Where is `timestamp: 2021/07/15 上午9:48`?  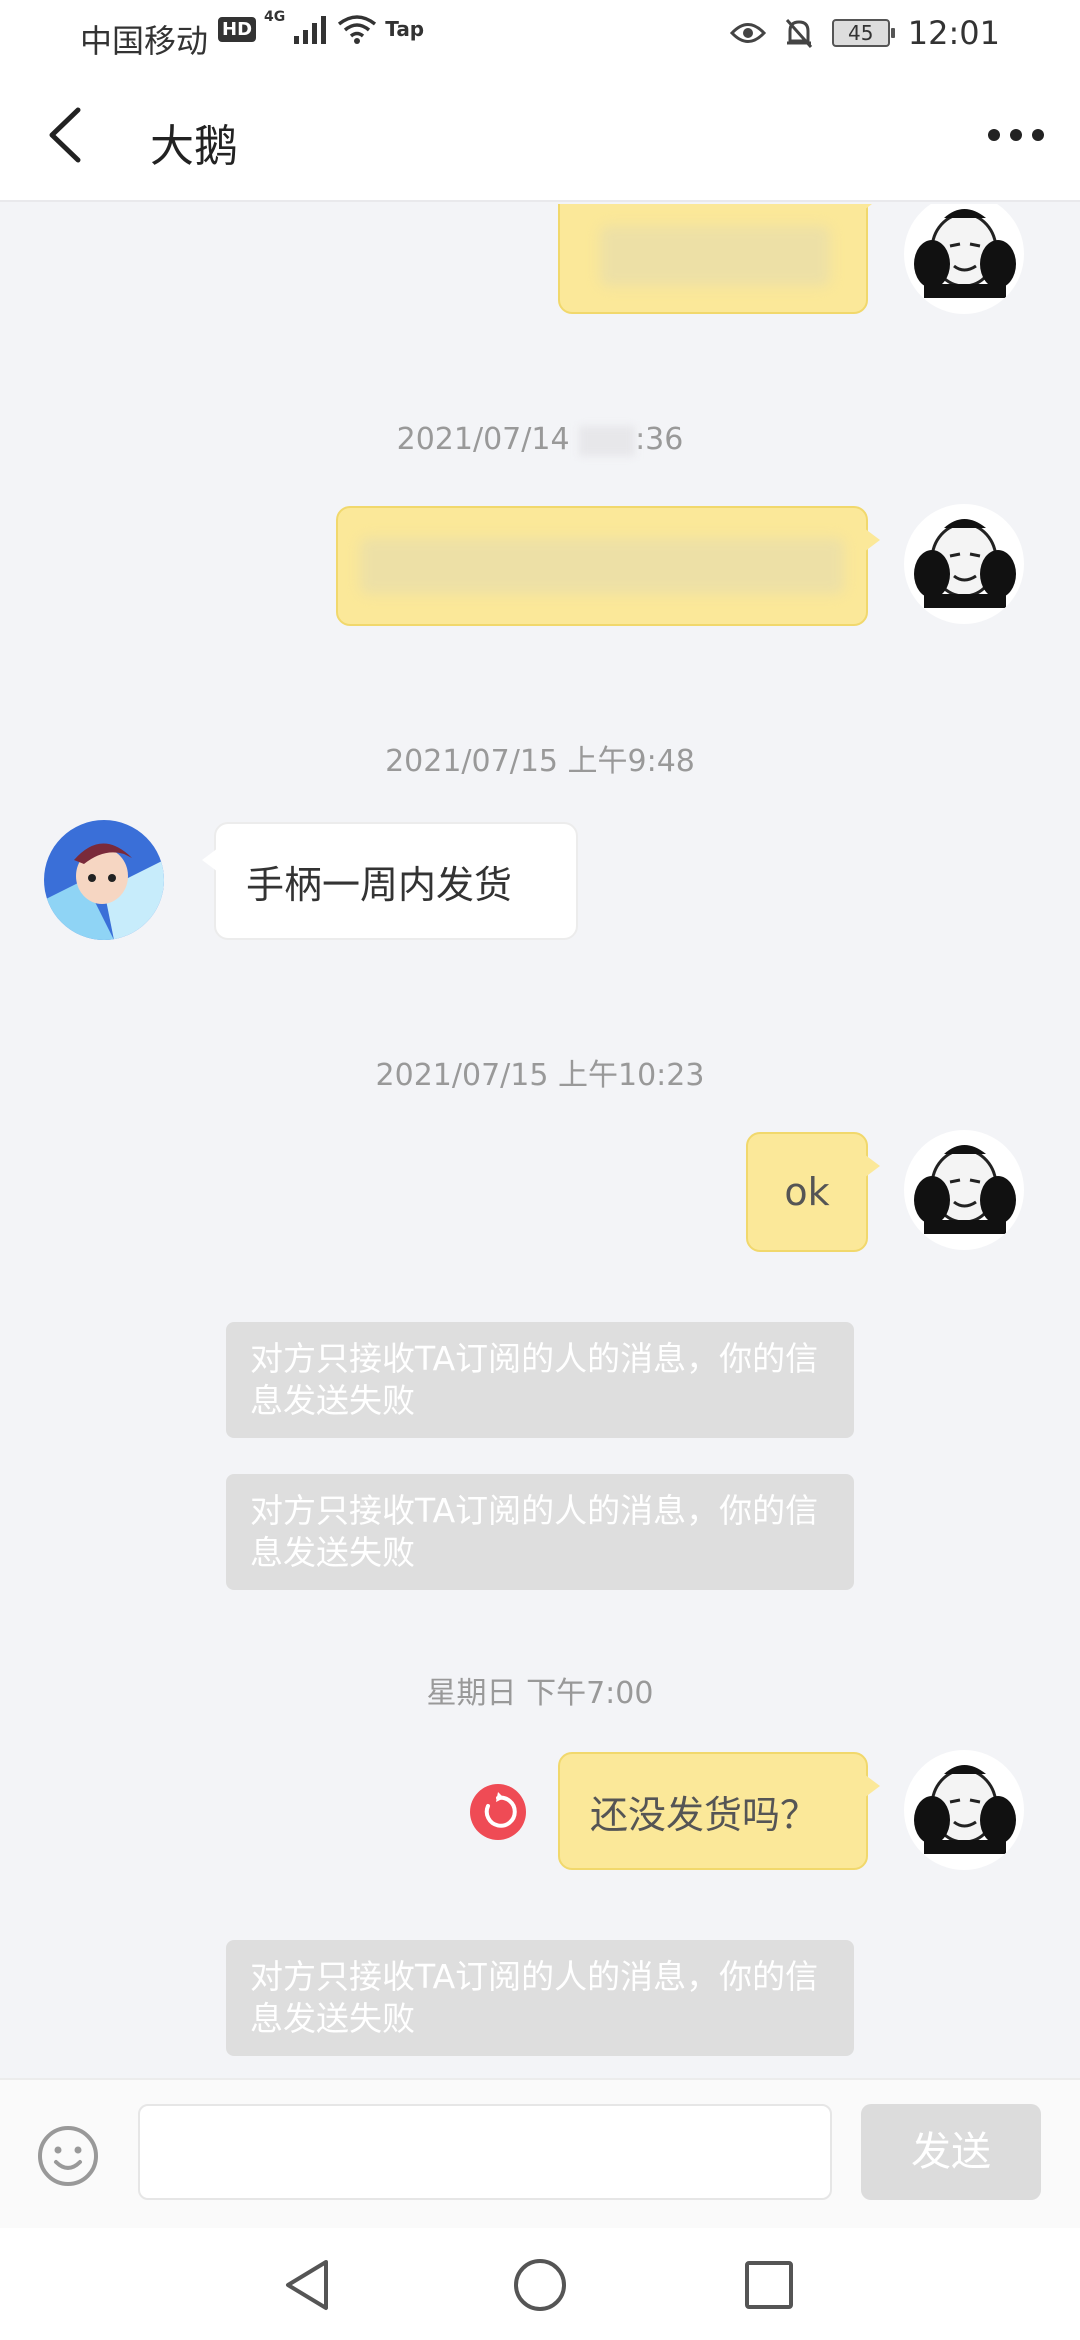 timestamp: 2021/07/15 上午9:48 is located at coordinates (540, 761).